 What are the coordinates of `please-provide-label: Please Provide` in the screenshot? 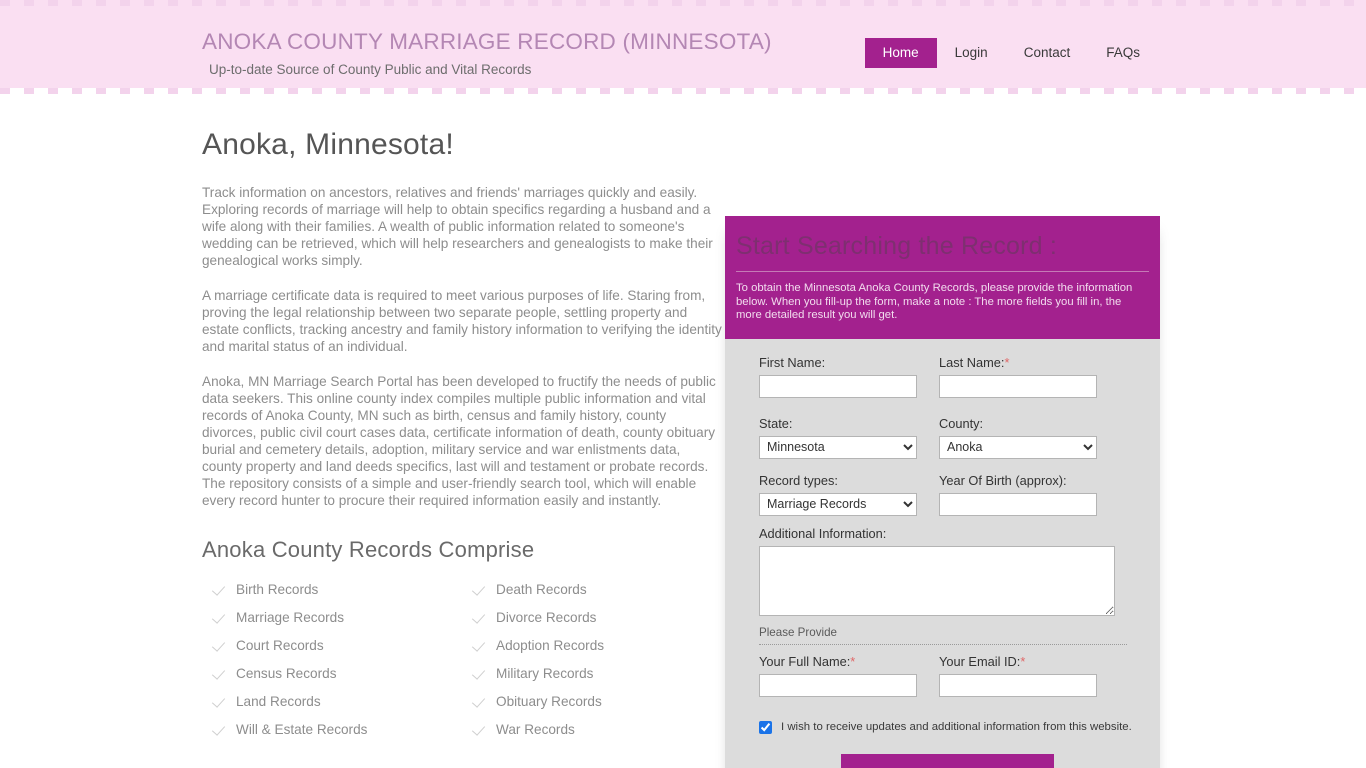 It's located at (798, 632).